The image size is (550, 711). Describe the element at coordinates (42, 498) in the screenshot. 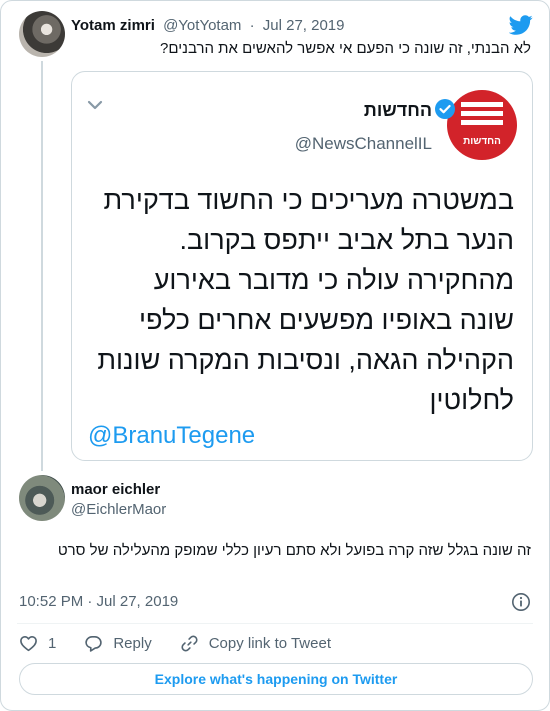

I see `reply-avatar` at that location.